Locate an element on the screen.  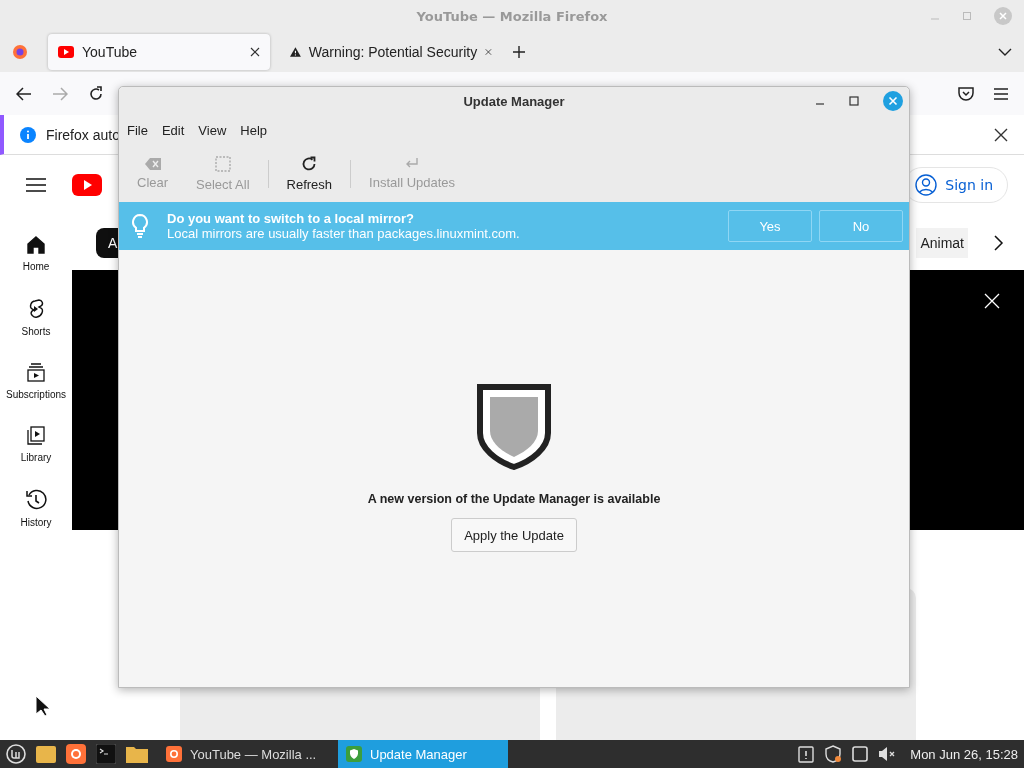
menu-item: File is located at coordinates (137, 130).